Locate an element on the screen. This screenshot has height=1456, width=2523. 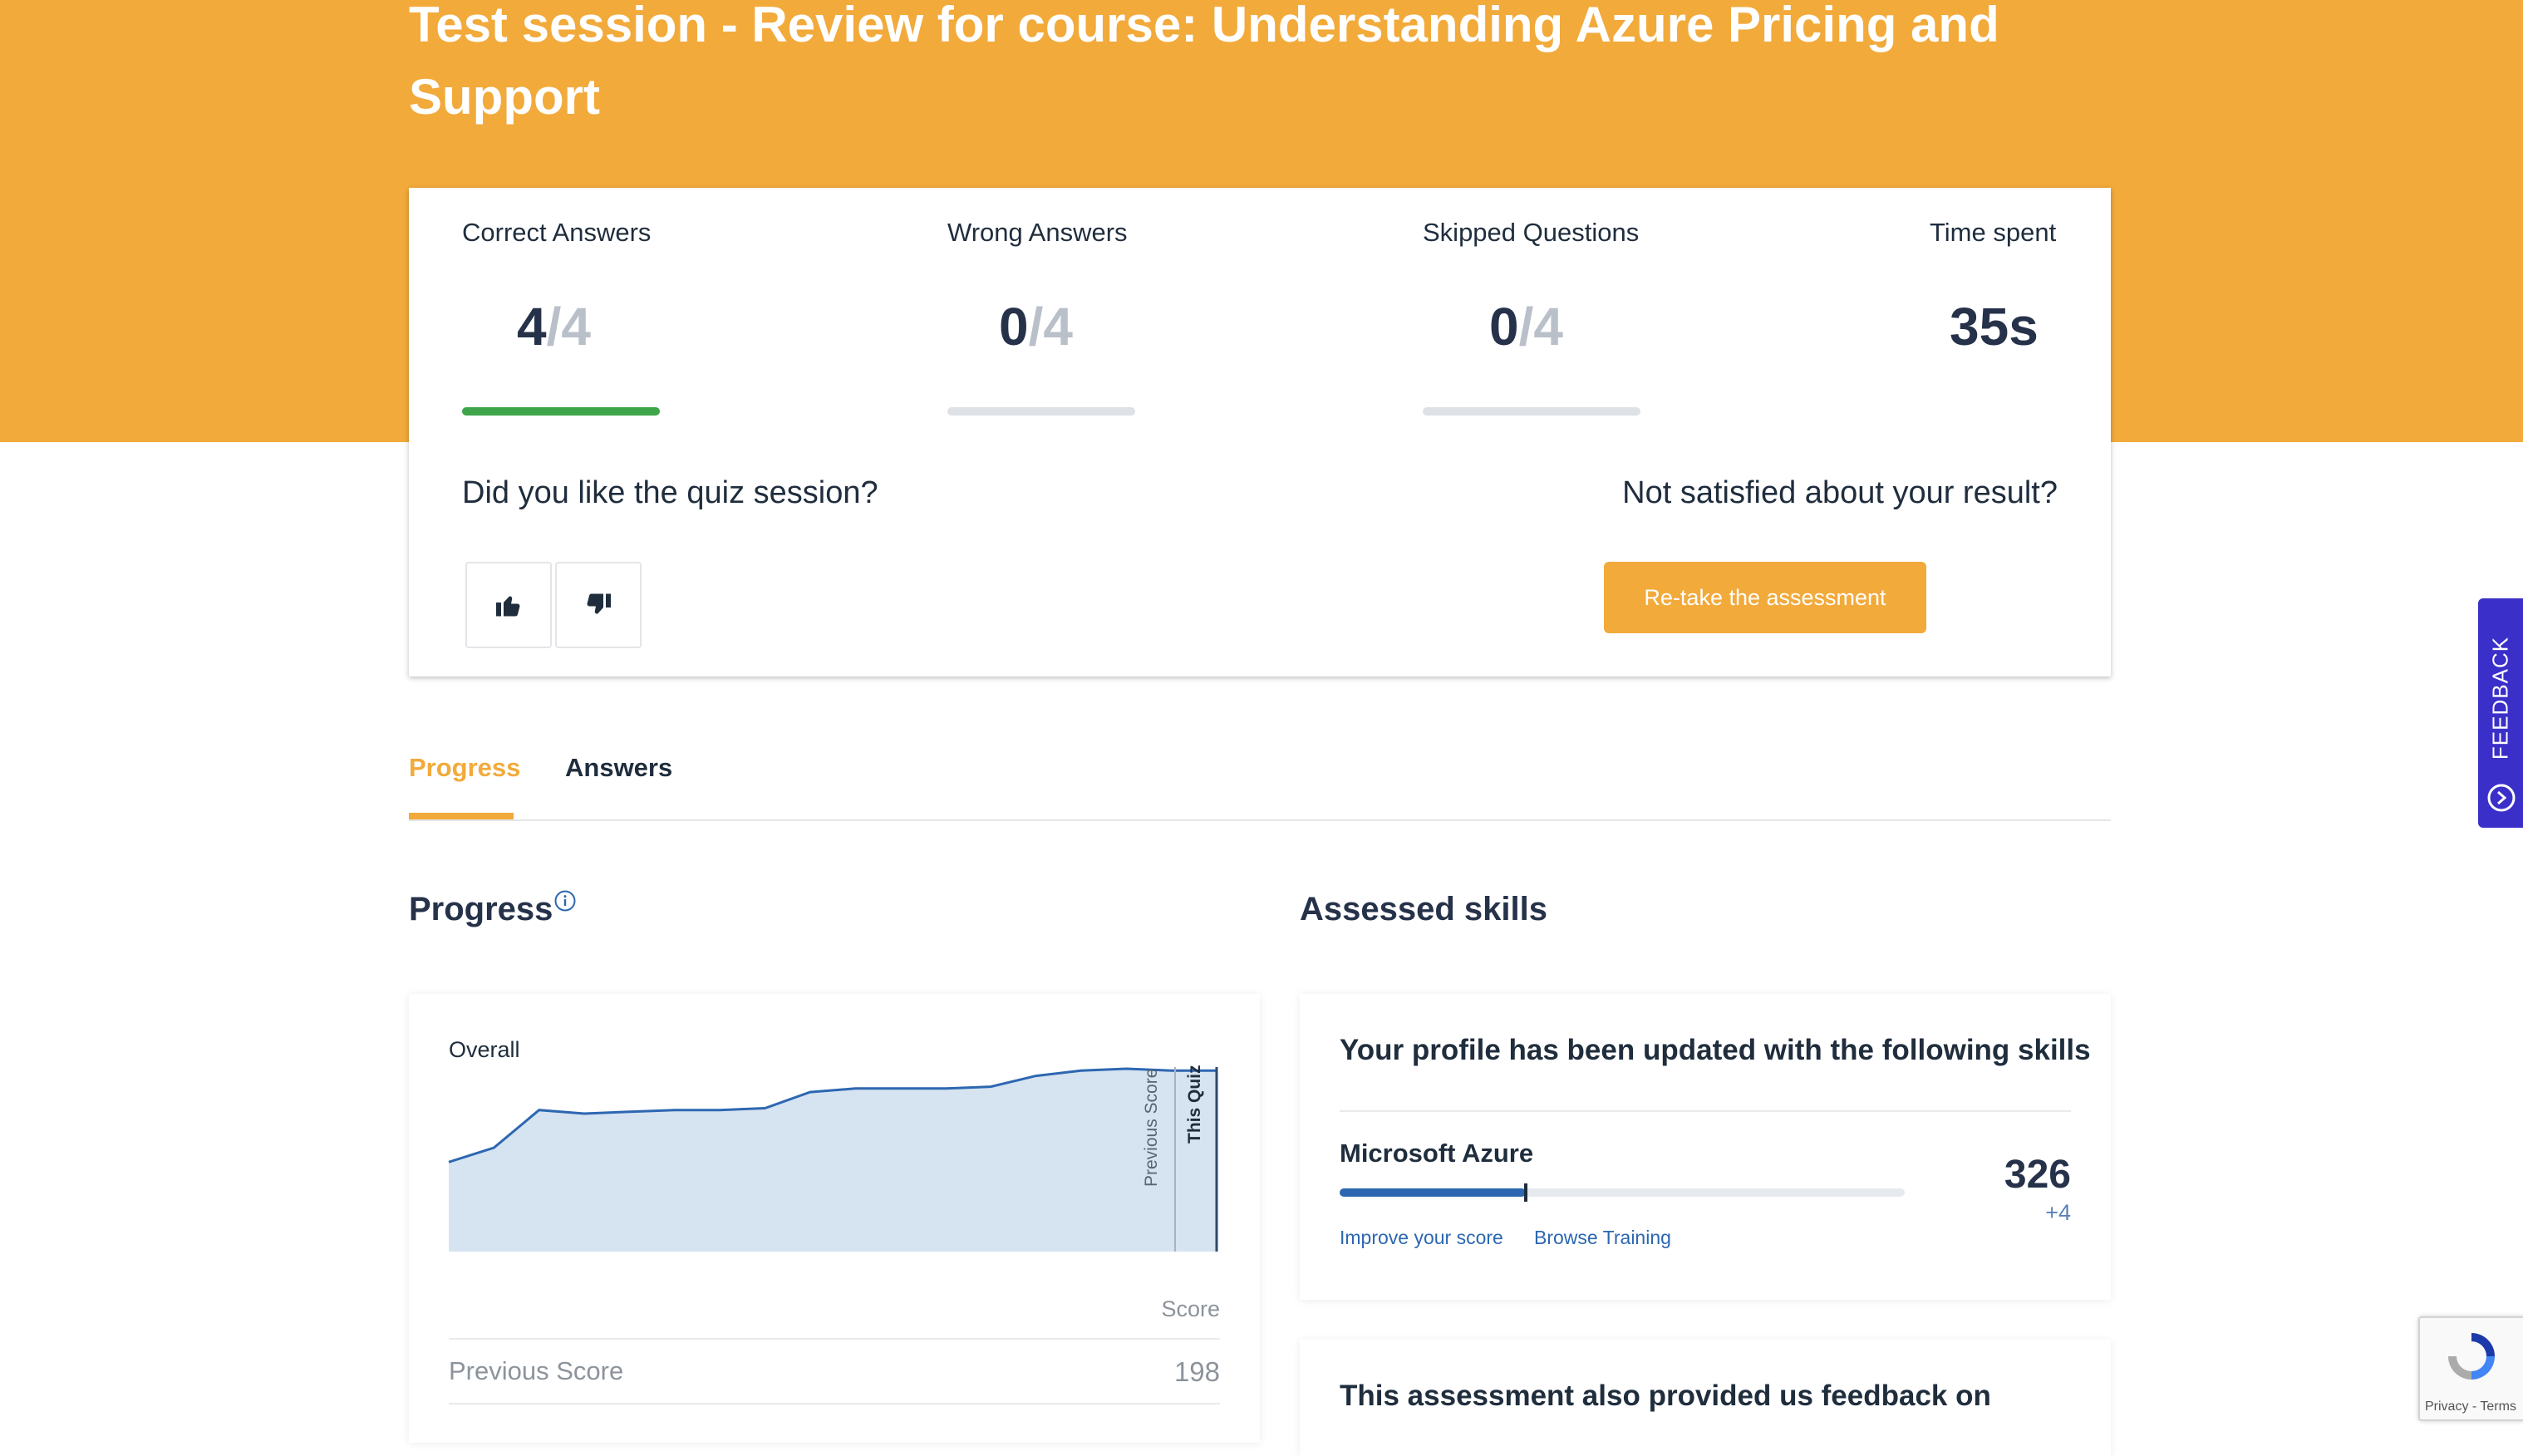
progress-chart: Previous Score This Quiz is located at coordinates (833, 1158).